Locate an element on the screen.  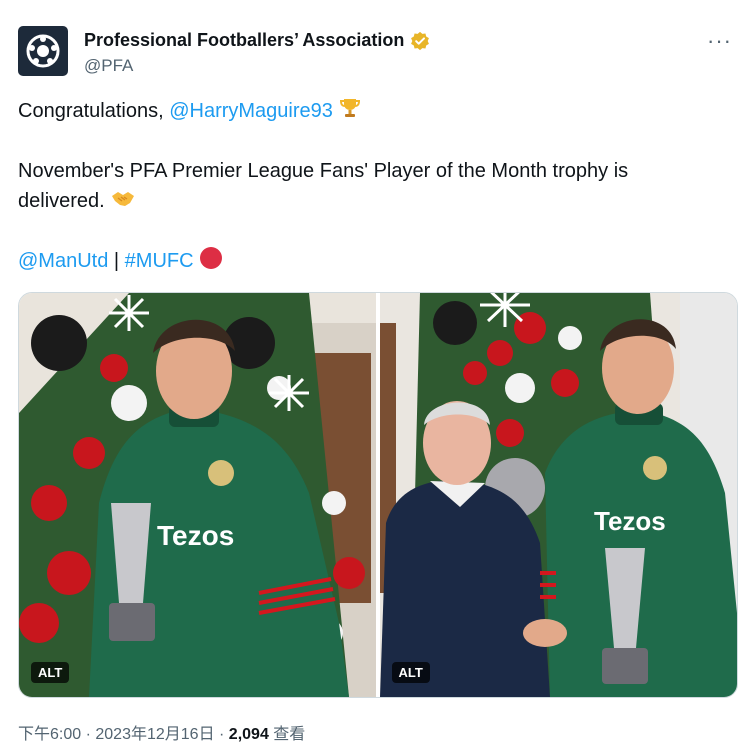
author-name-row: Professional Footballers’ Association is located at coordinates (257, 40).